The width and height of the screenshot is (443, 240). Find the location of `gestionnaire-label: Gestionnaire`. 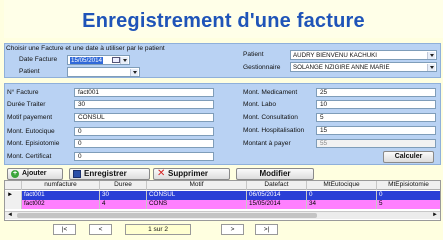

gestionnaire-label: Gestionnaire is located at coordinates (262, 67).